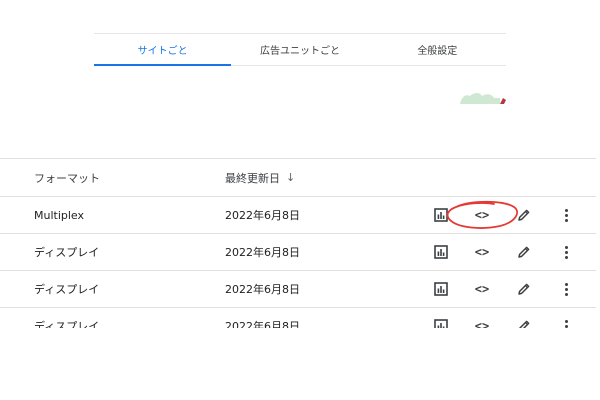 The width and height of the screenshot is (600, 400). I want to click on tab-bar: サイトごと 広告ユニットごと 全般設定, so click(300, 49).